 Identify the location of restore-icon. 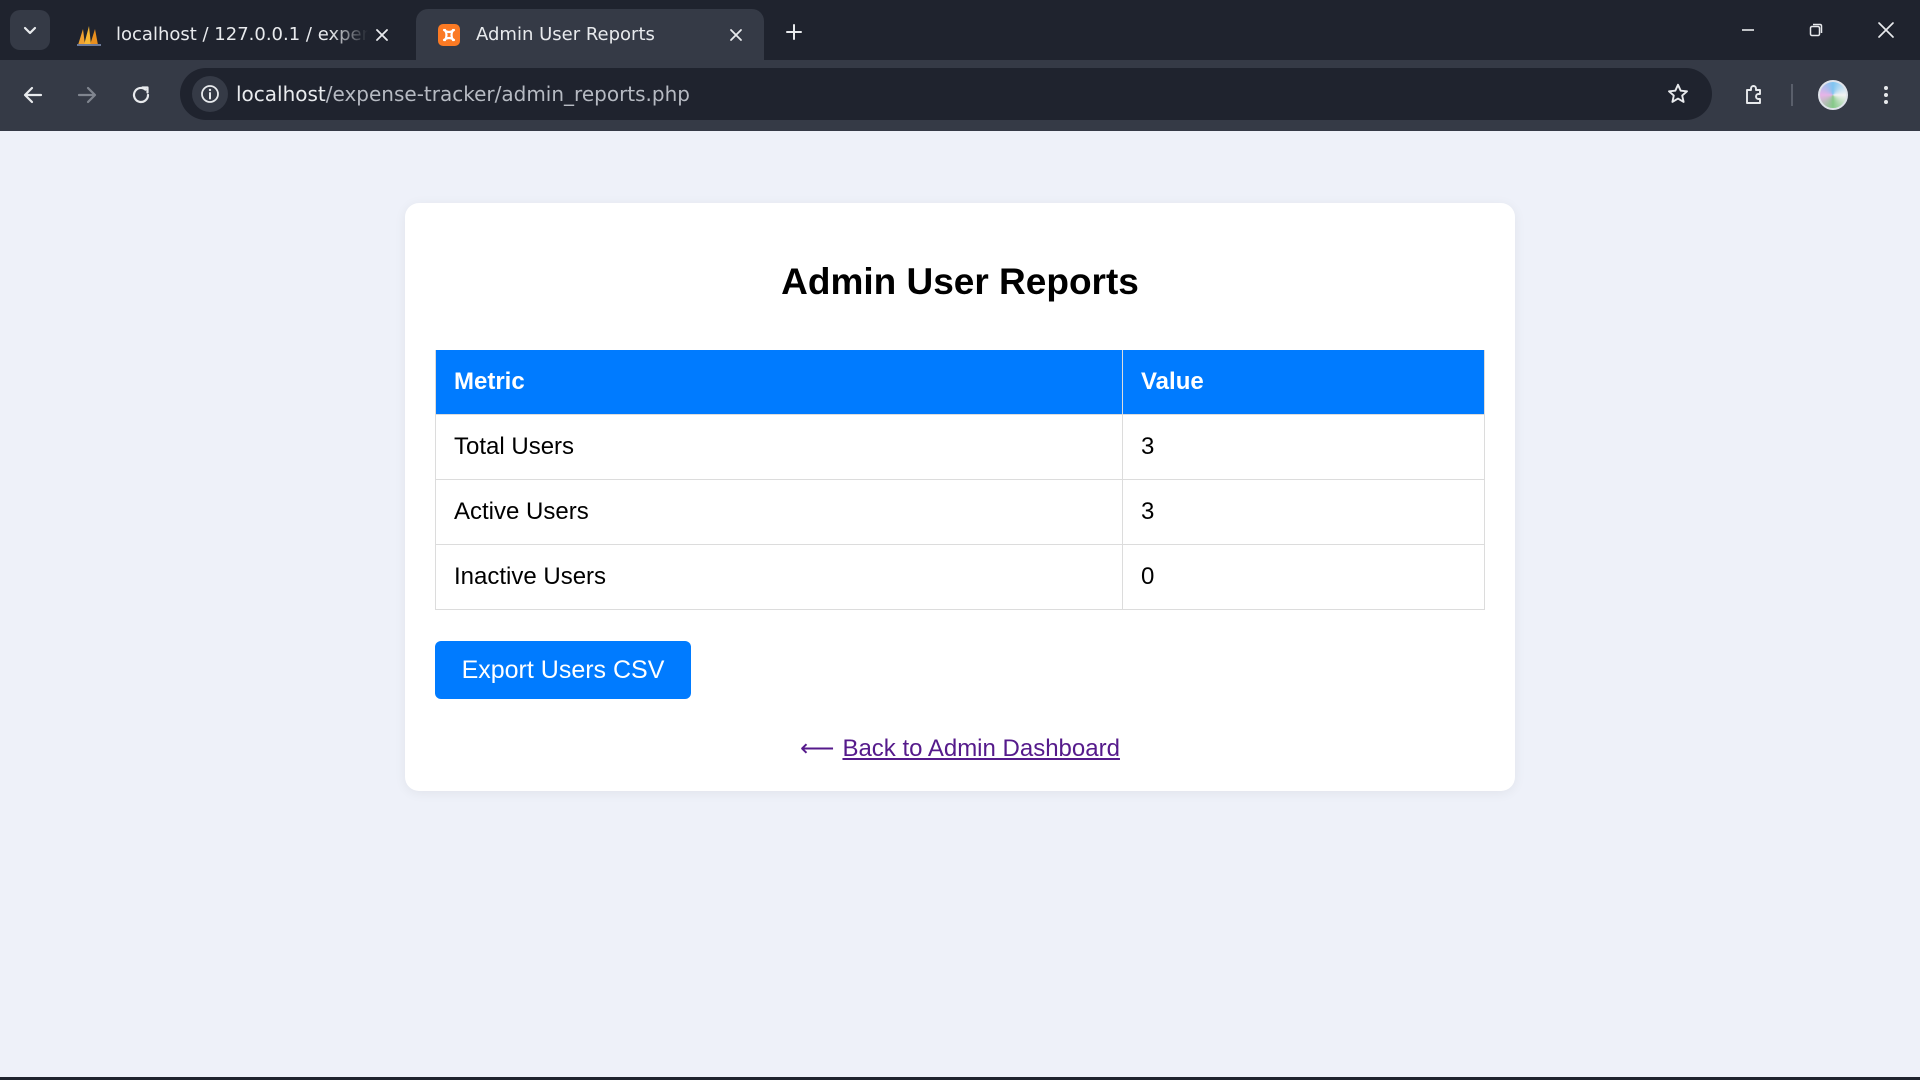
(1816, 30).